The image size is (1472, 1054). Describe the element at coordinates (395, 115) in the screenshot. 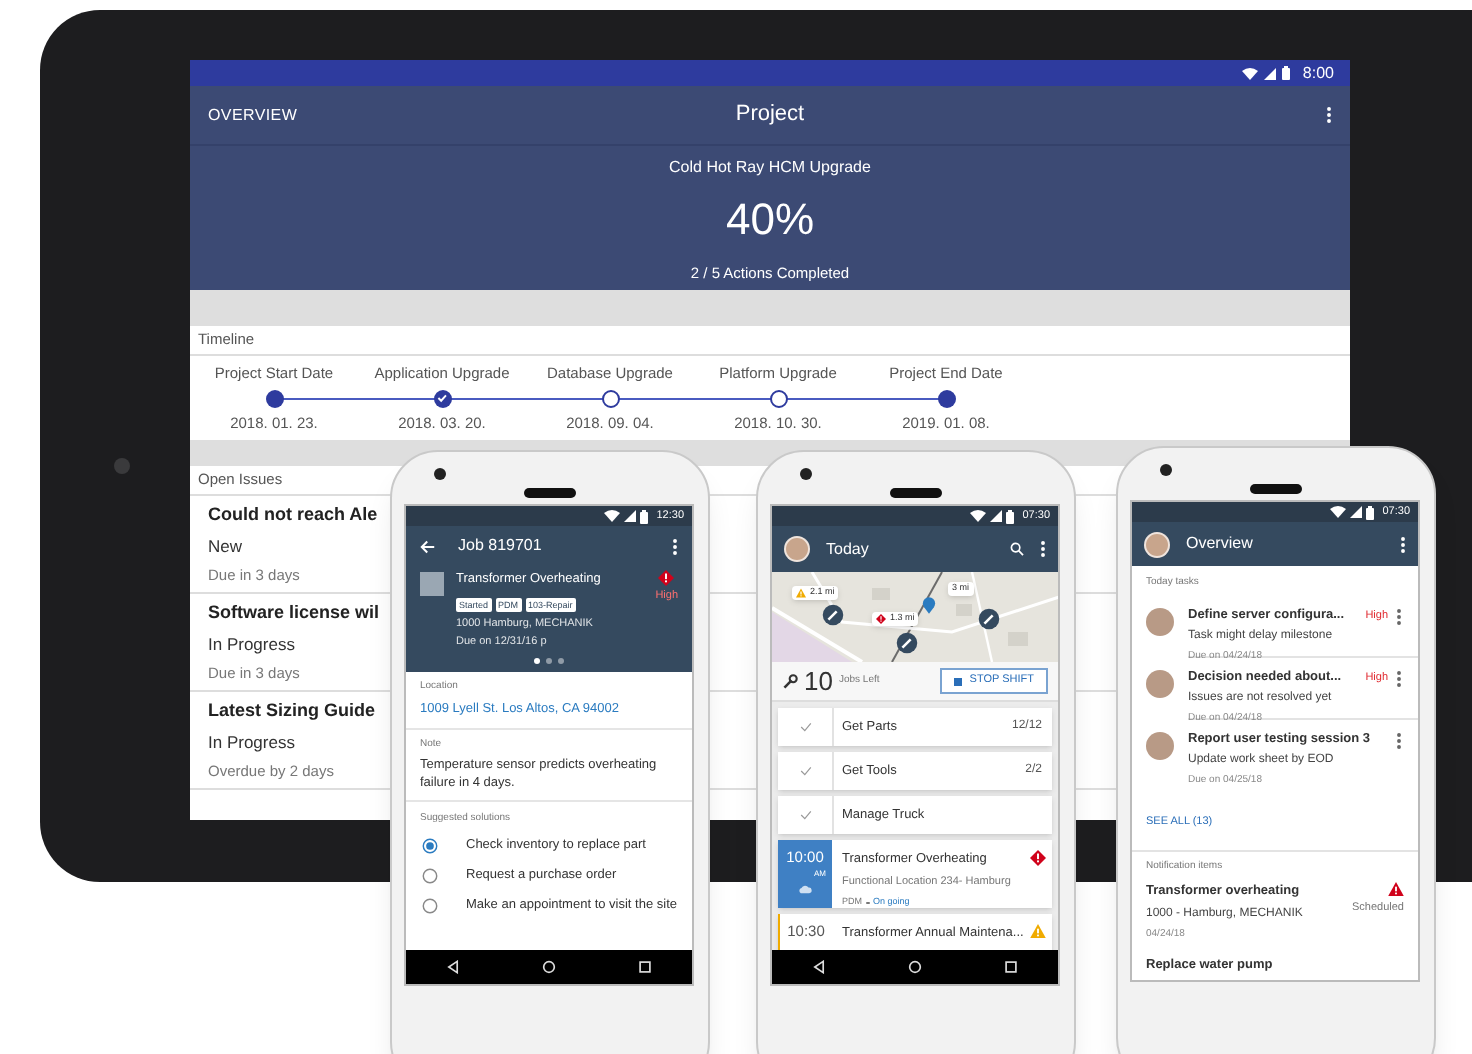

I see `back-link: OVERVIEW` at that location.